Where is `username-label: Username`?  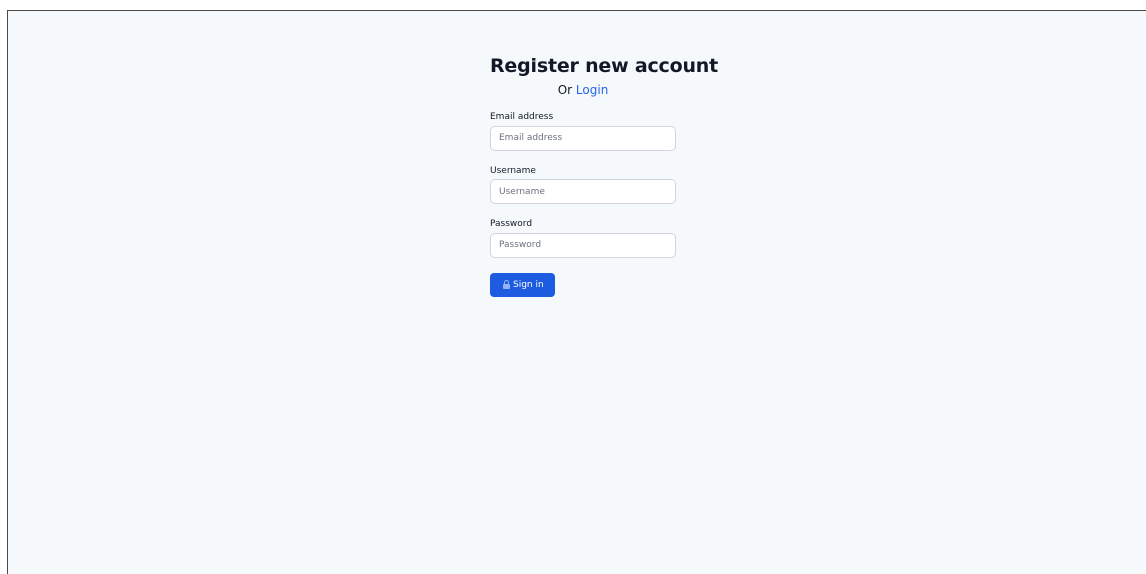
username-label: Username is located at coordinates (513, 170).